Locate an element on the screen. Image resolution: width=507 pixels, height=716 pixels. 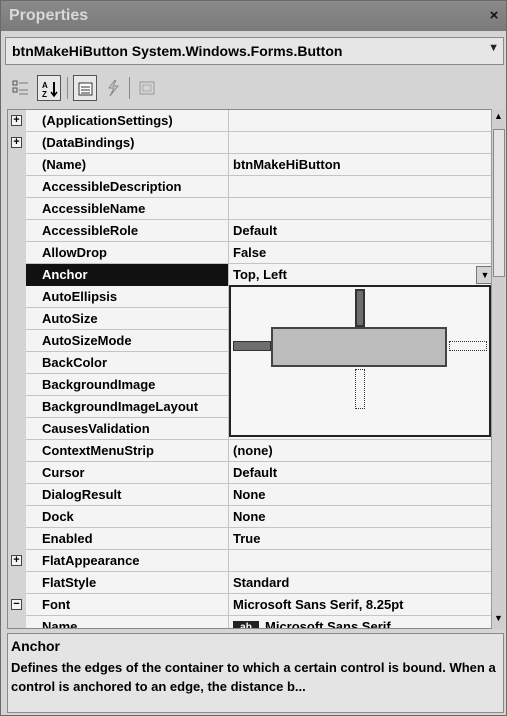
alphabetical-button: AZ is located at coordinates (49, 88).